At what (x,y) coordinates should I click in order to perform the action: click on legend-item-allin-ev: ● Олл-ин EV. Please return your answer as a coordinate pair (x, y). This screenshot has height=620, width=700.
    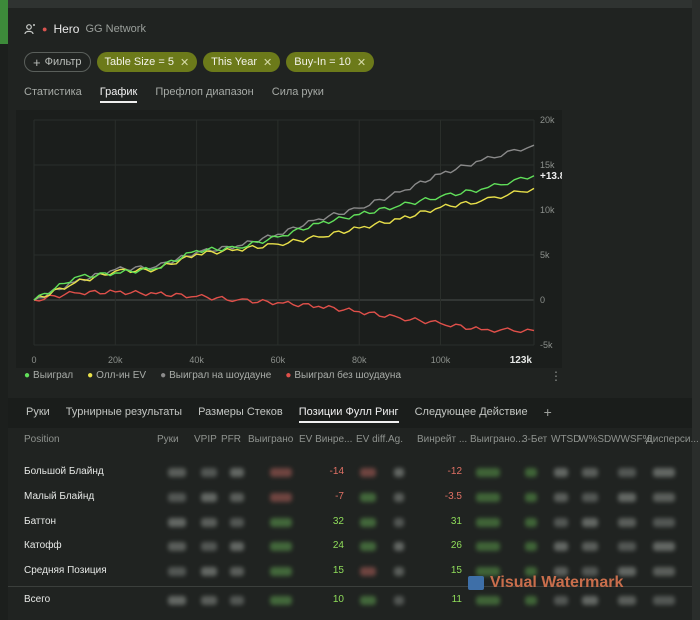
    Looking at the image, I should click on (116, 375).